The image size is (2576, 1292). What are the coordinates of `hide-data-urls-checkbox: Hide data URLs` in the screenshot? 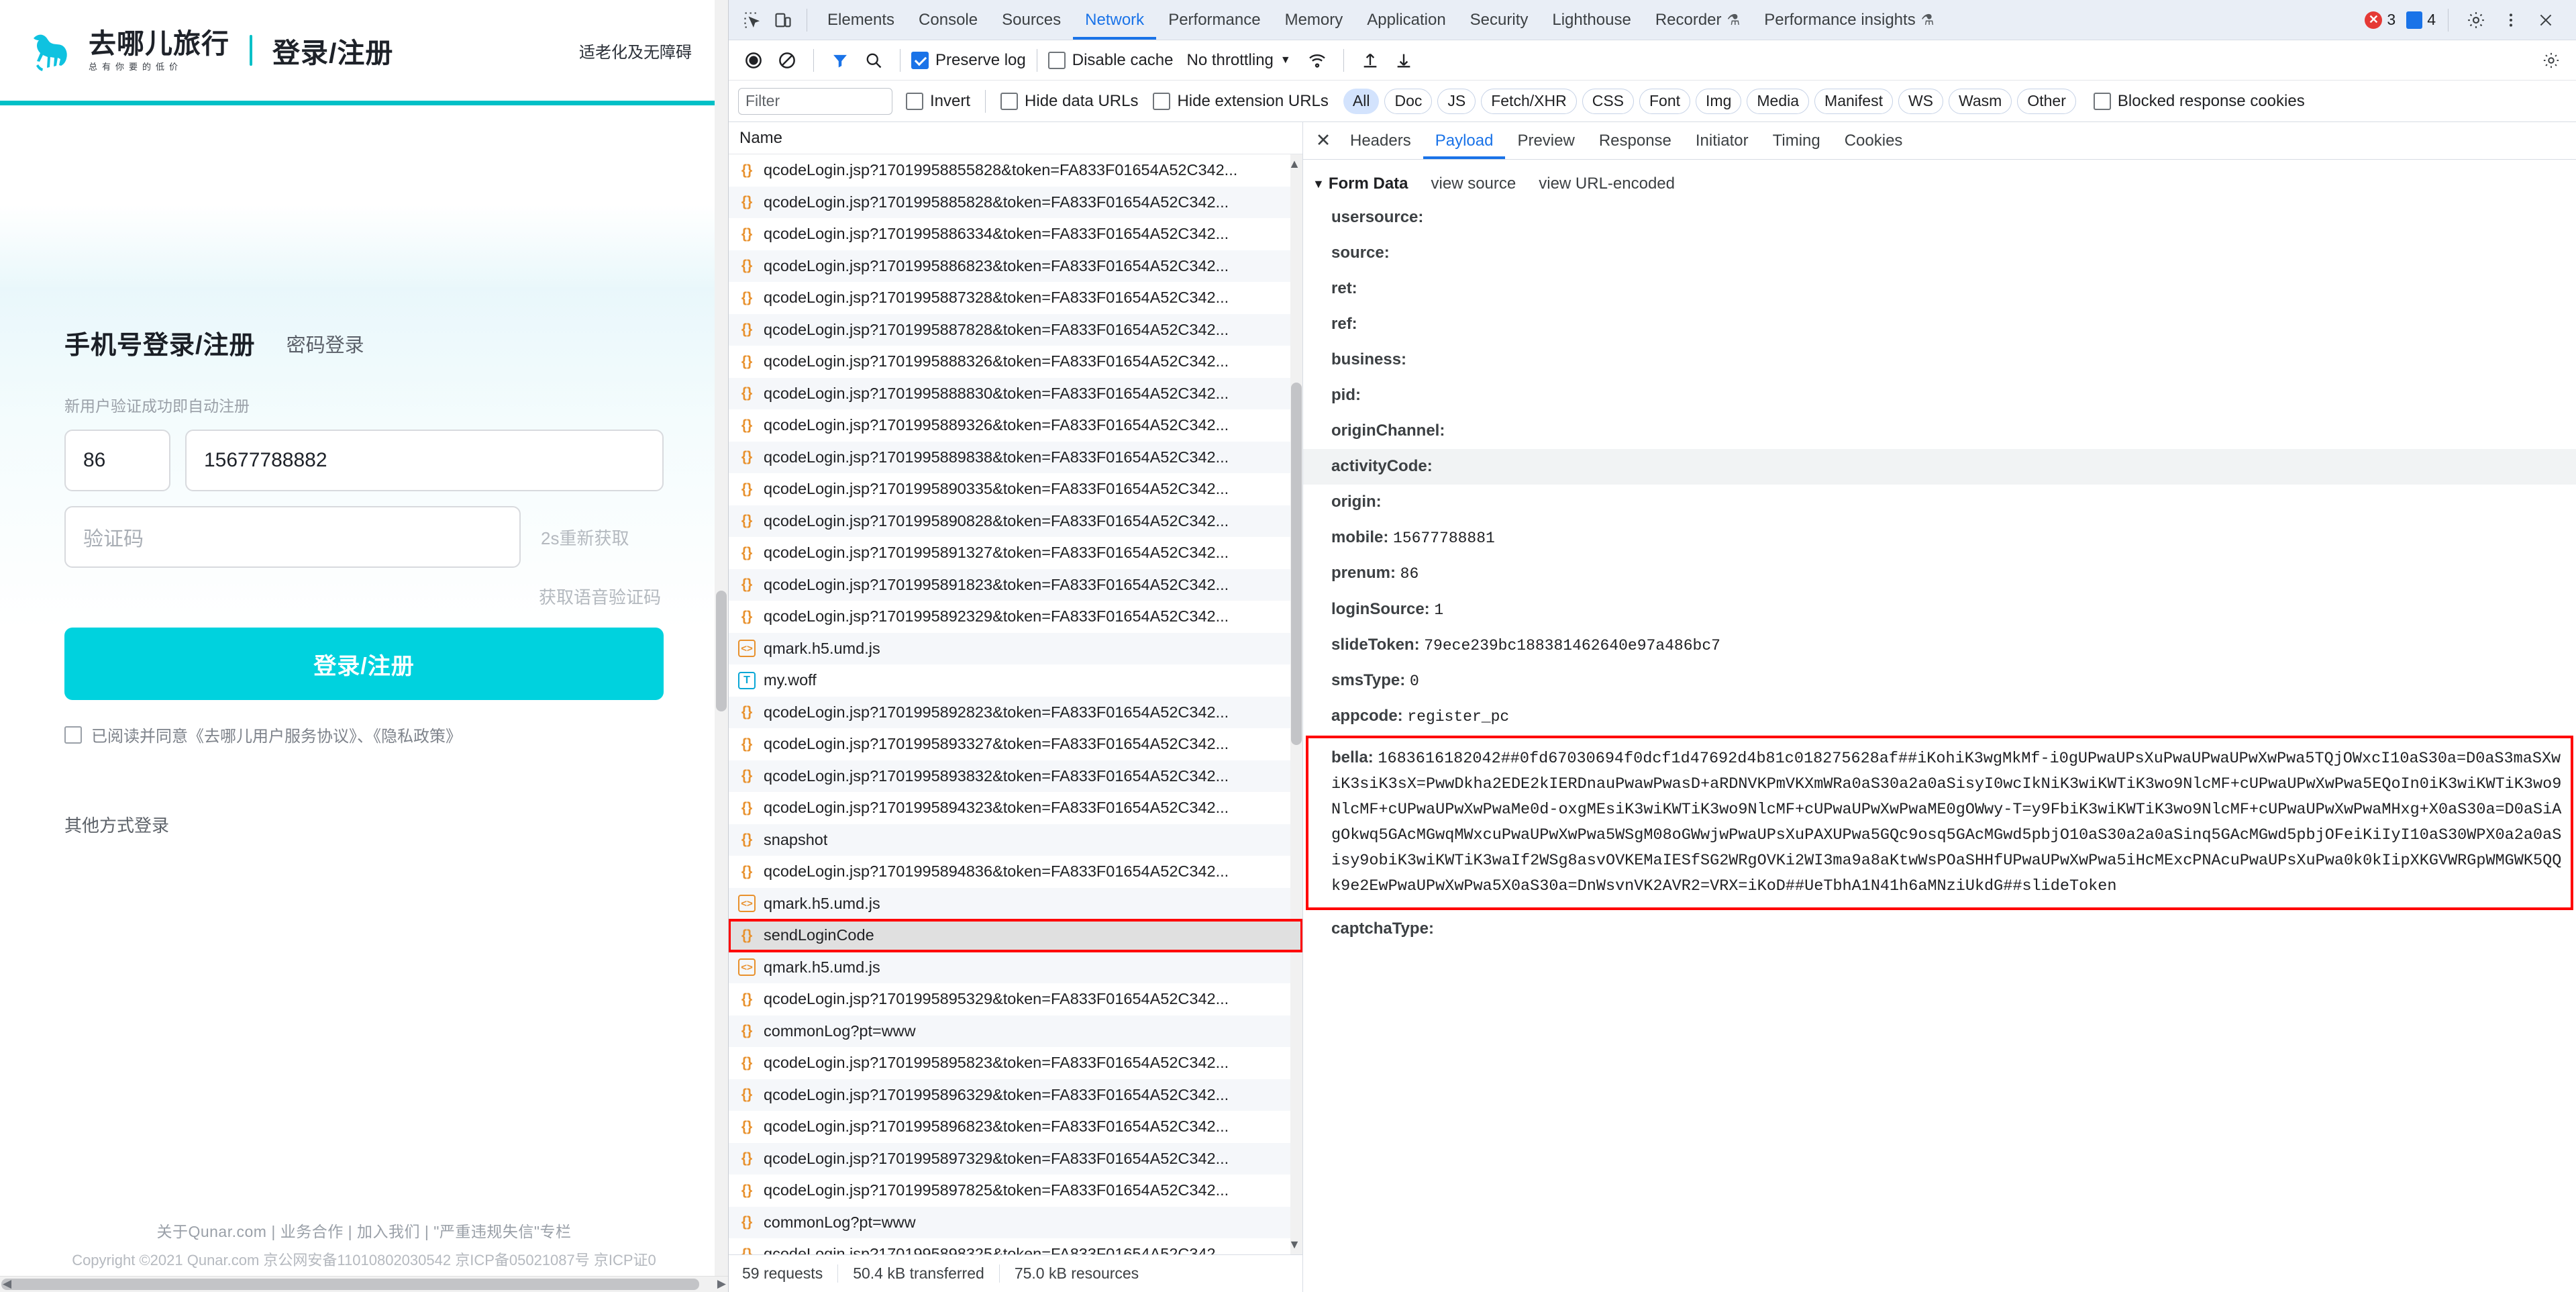 It's located at (1069, 102).